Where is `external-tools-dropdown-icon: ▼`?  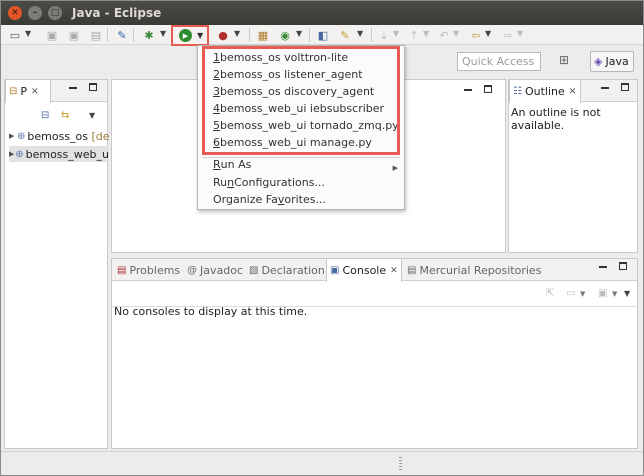
external-tools-dropdown-icon: ▼ is located at coordinates (237, 33).